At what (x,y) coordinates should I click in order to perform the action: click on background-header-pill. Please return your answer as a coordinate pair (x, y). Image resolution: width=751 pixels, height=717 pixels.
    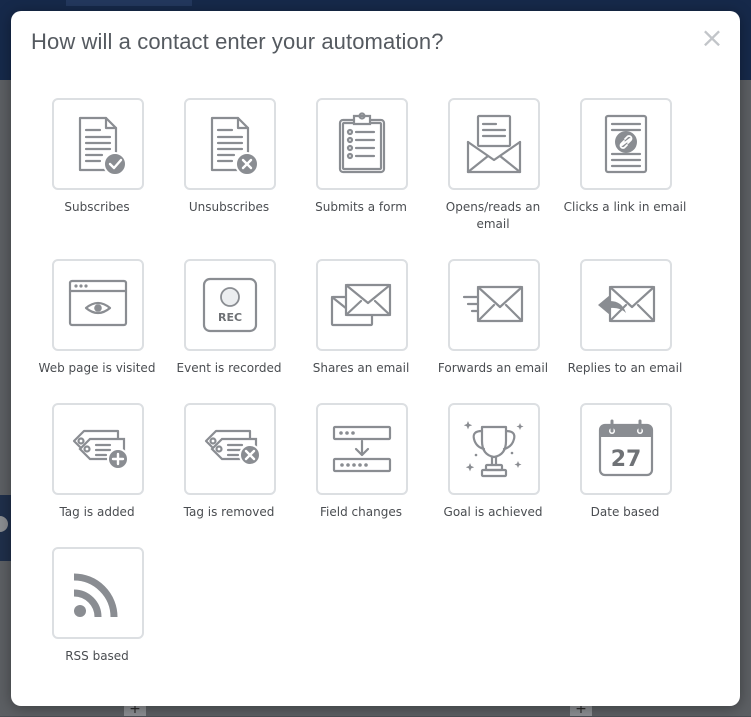
    Looking at the image, I should click on (129, 3).